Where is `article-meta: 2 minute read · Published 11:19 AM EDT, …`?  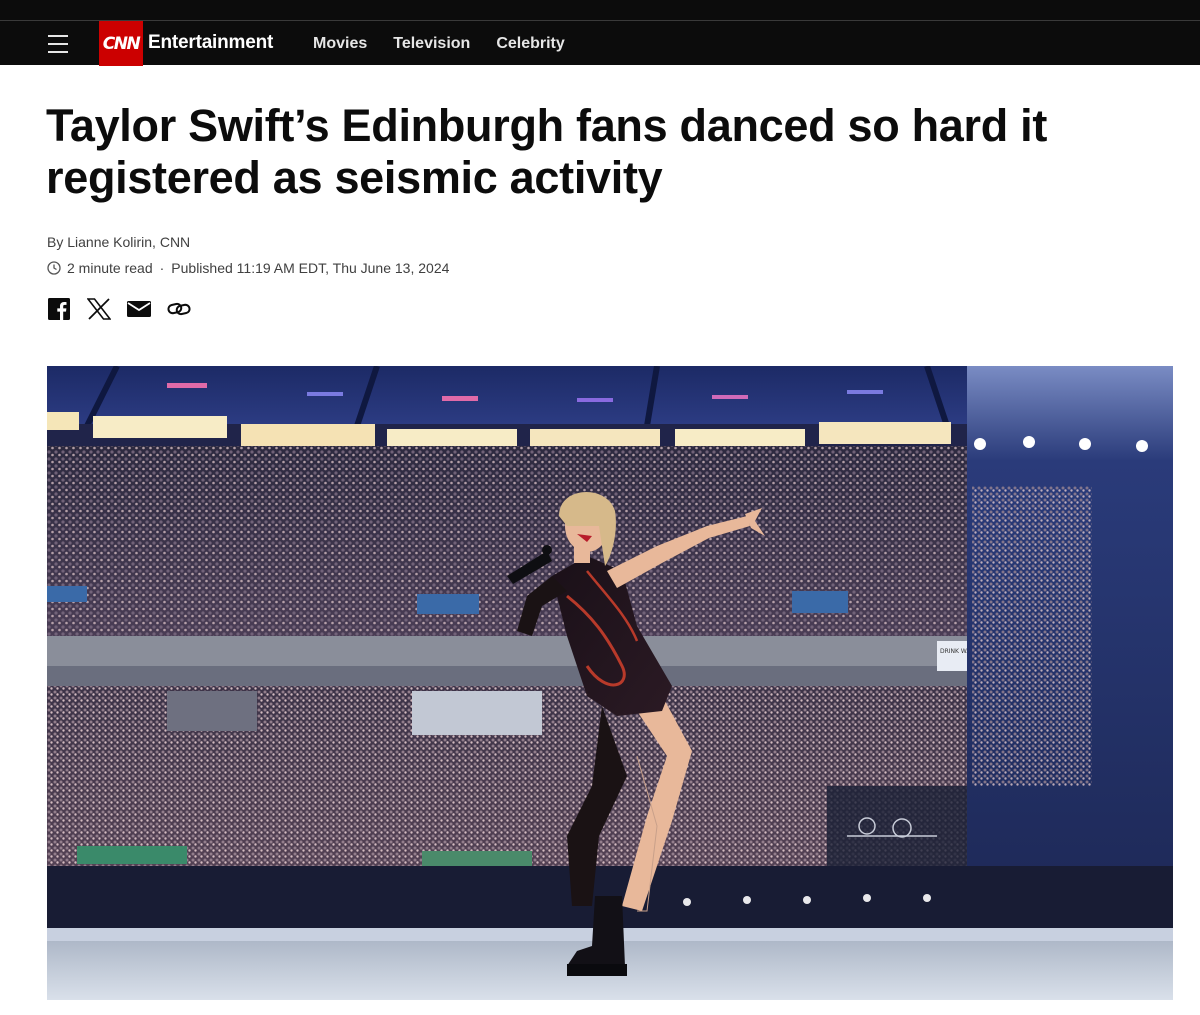
article-meta: 2 minute read · Published 11:19 AM EDT, … is located at coordinates (248, 268).